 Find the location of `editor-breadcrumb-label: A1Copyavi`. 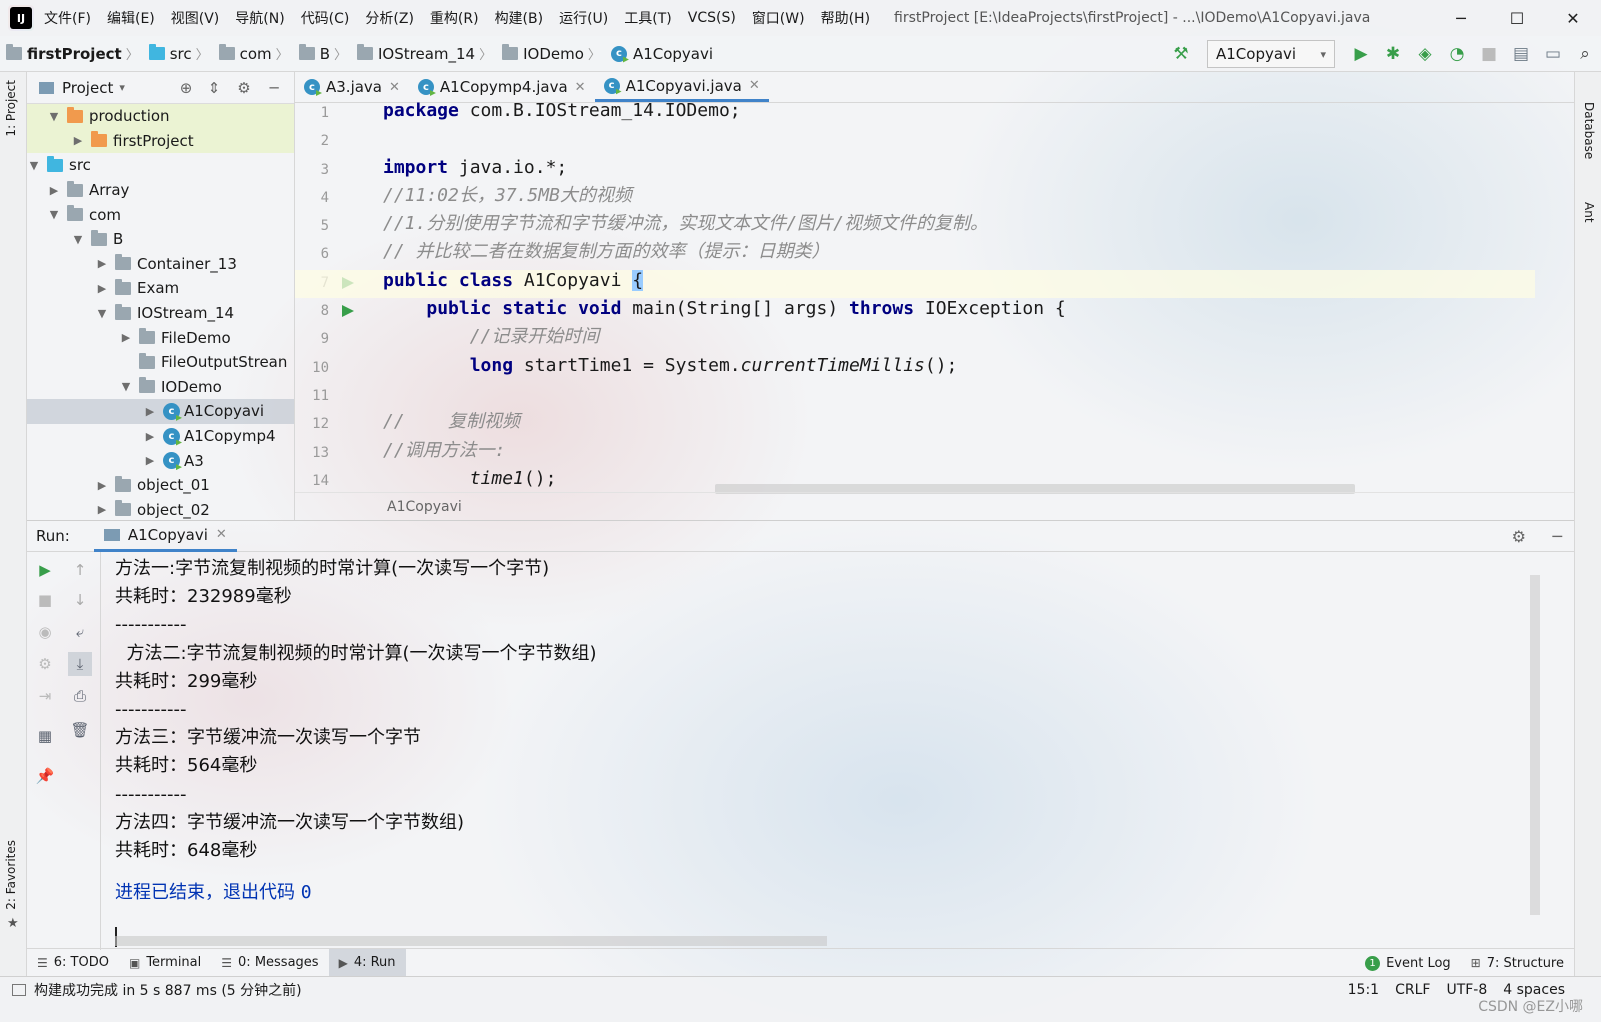

editor-breadcrumb-label: A1Copyavi is located at coordinates (424, 507).